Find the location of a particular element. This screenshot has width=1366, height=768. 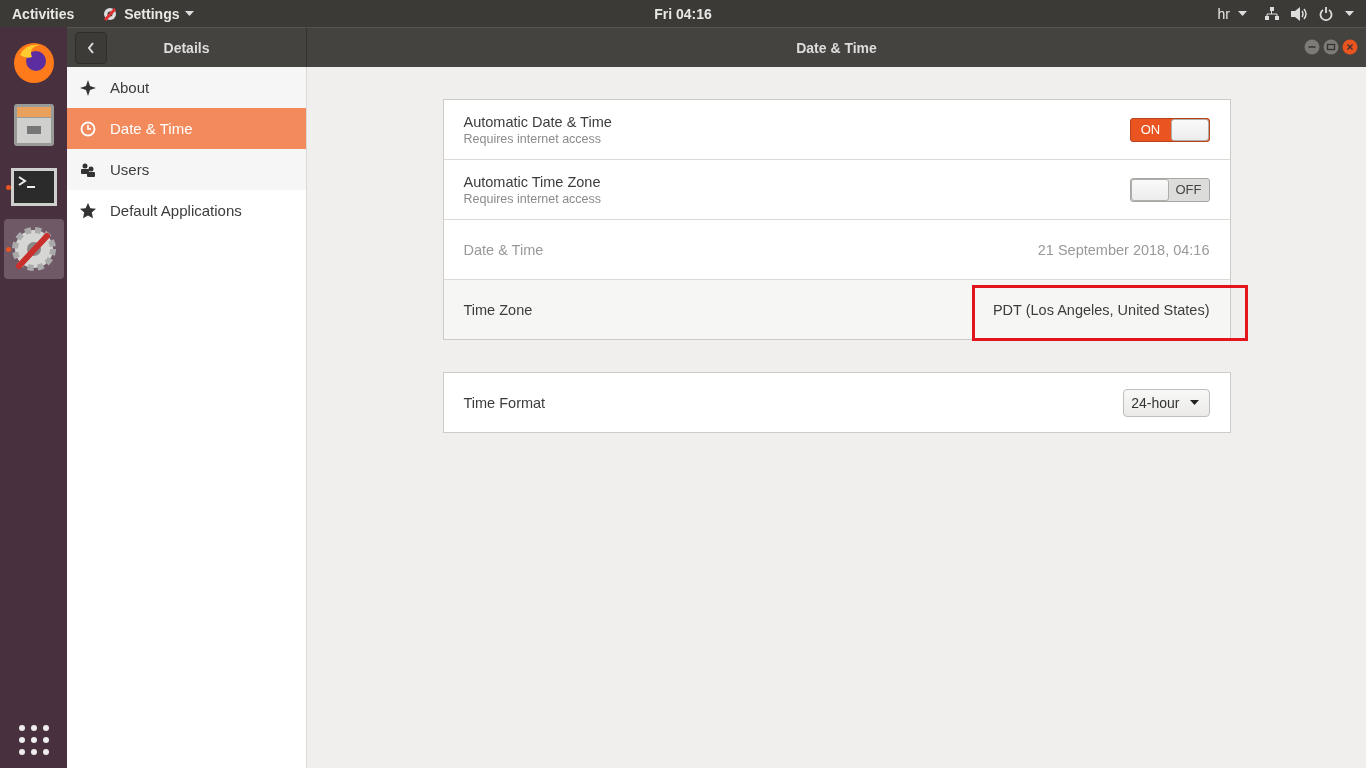

minimize-icon is located at coordinates (1312, 47).